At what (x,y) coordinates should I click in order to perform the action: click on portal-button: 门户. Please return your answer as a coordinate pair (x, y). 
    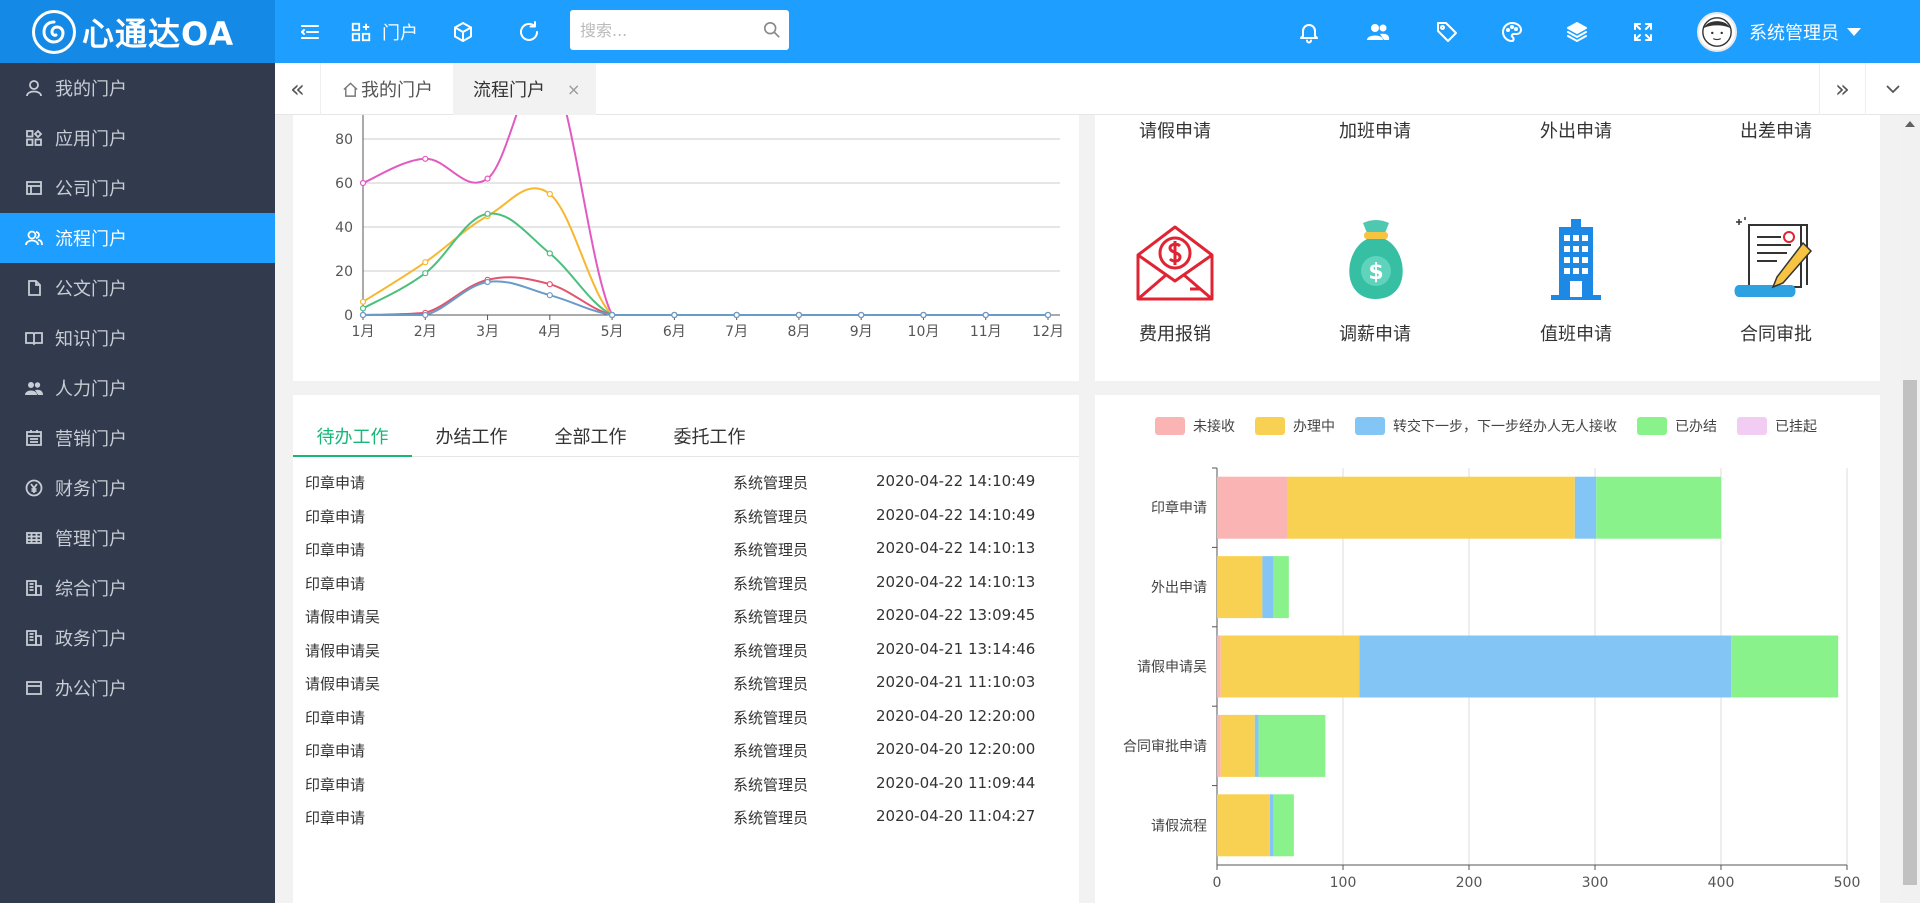
    Looking at the image, I should click on (384, 31).